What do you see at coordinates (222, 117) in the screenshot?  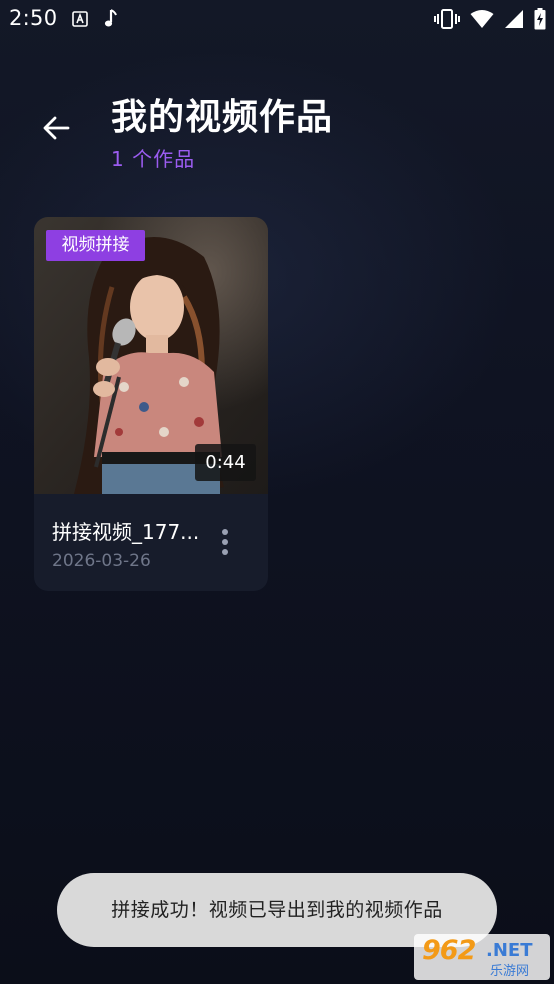 I see `page-title: 我的视频作品` at bounding box center [222, 117].